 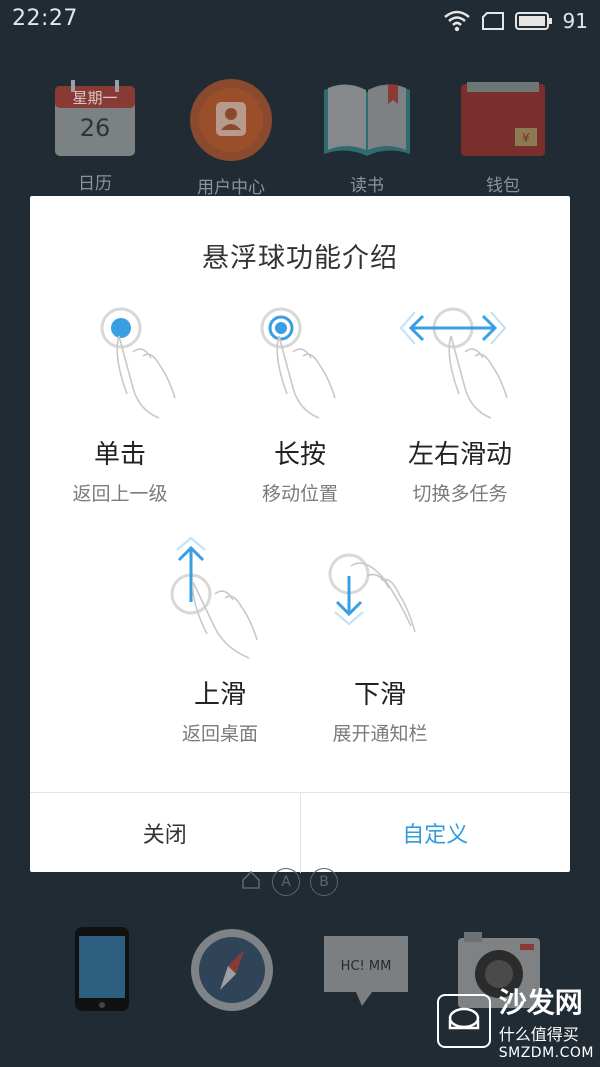 I want to click on gesture-name: 左右滑动, so click(x=459, y=455).